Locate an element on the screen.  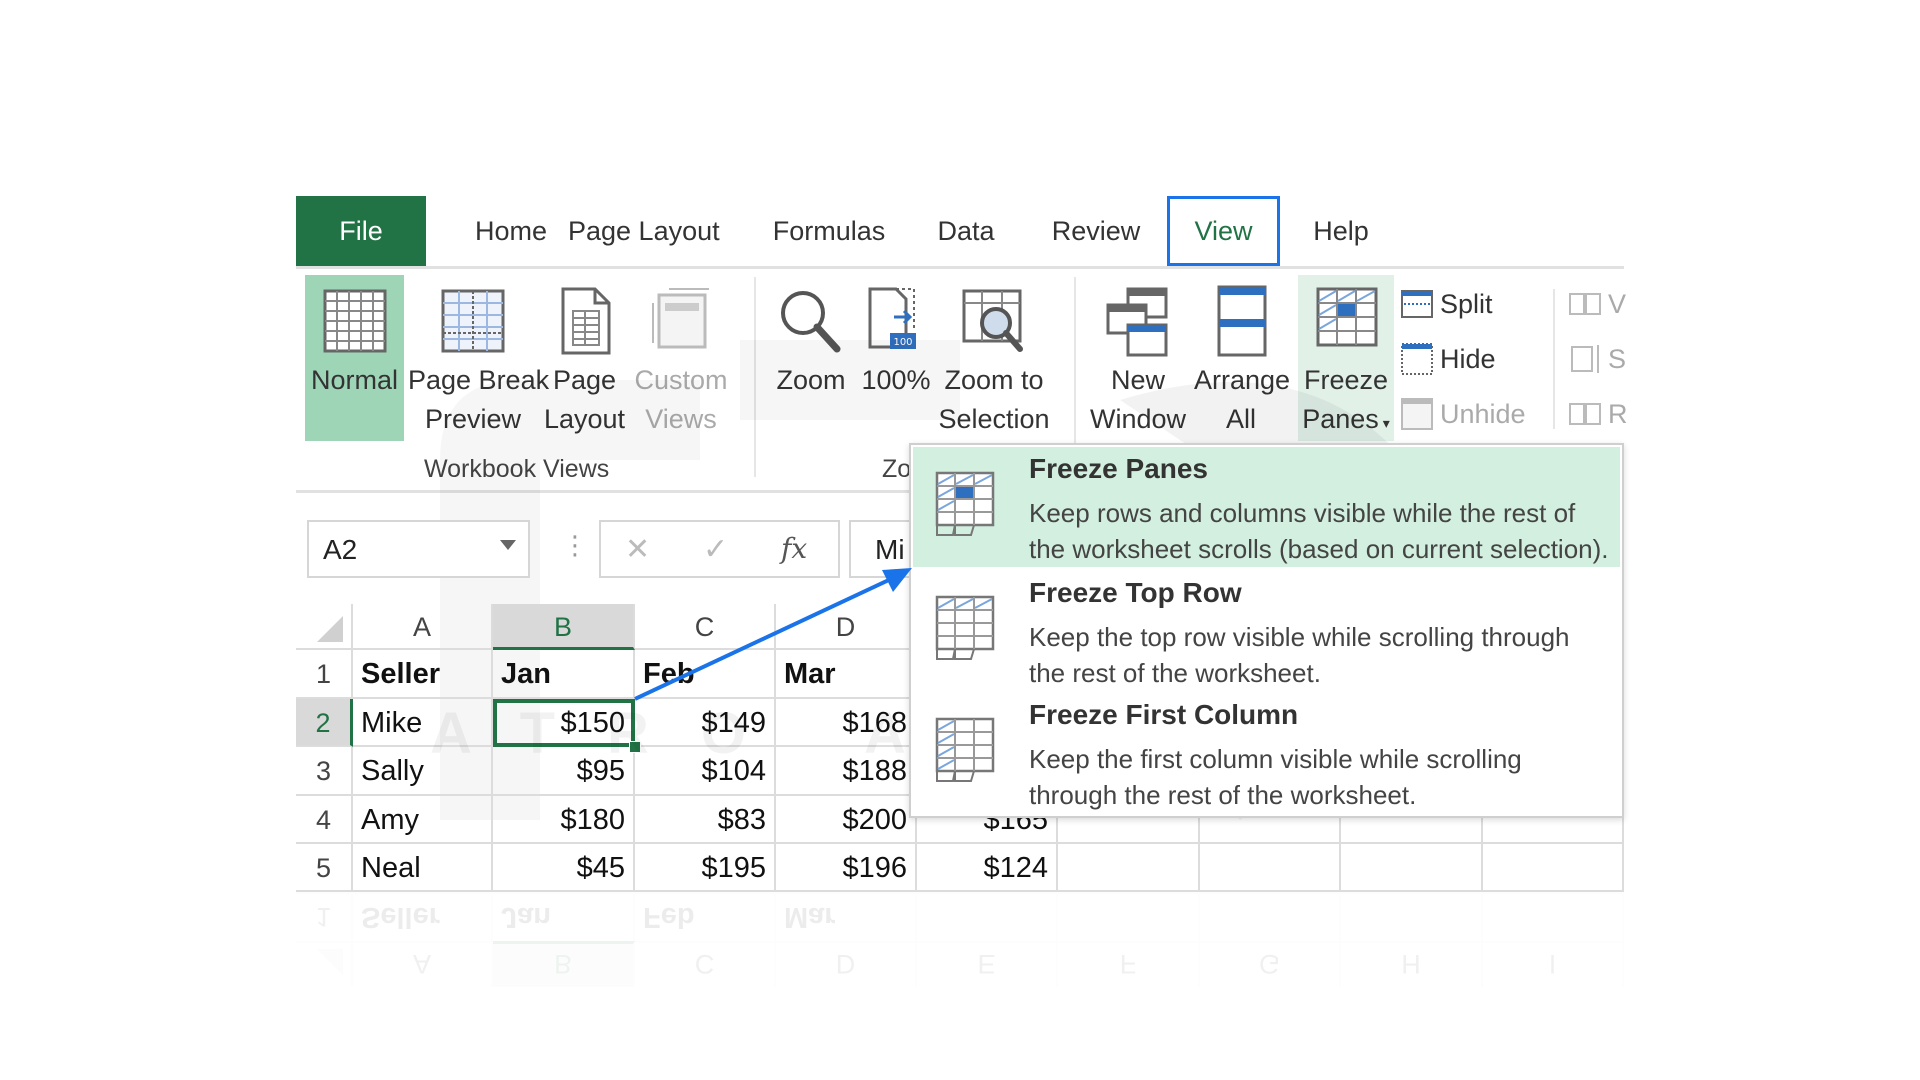
zoom-button: Zoom is located at coordinates (811, 358).